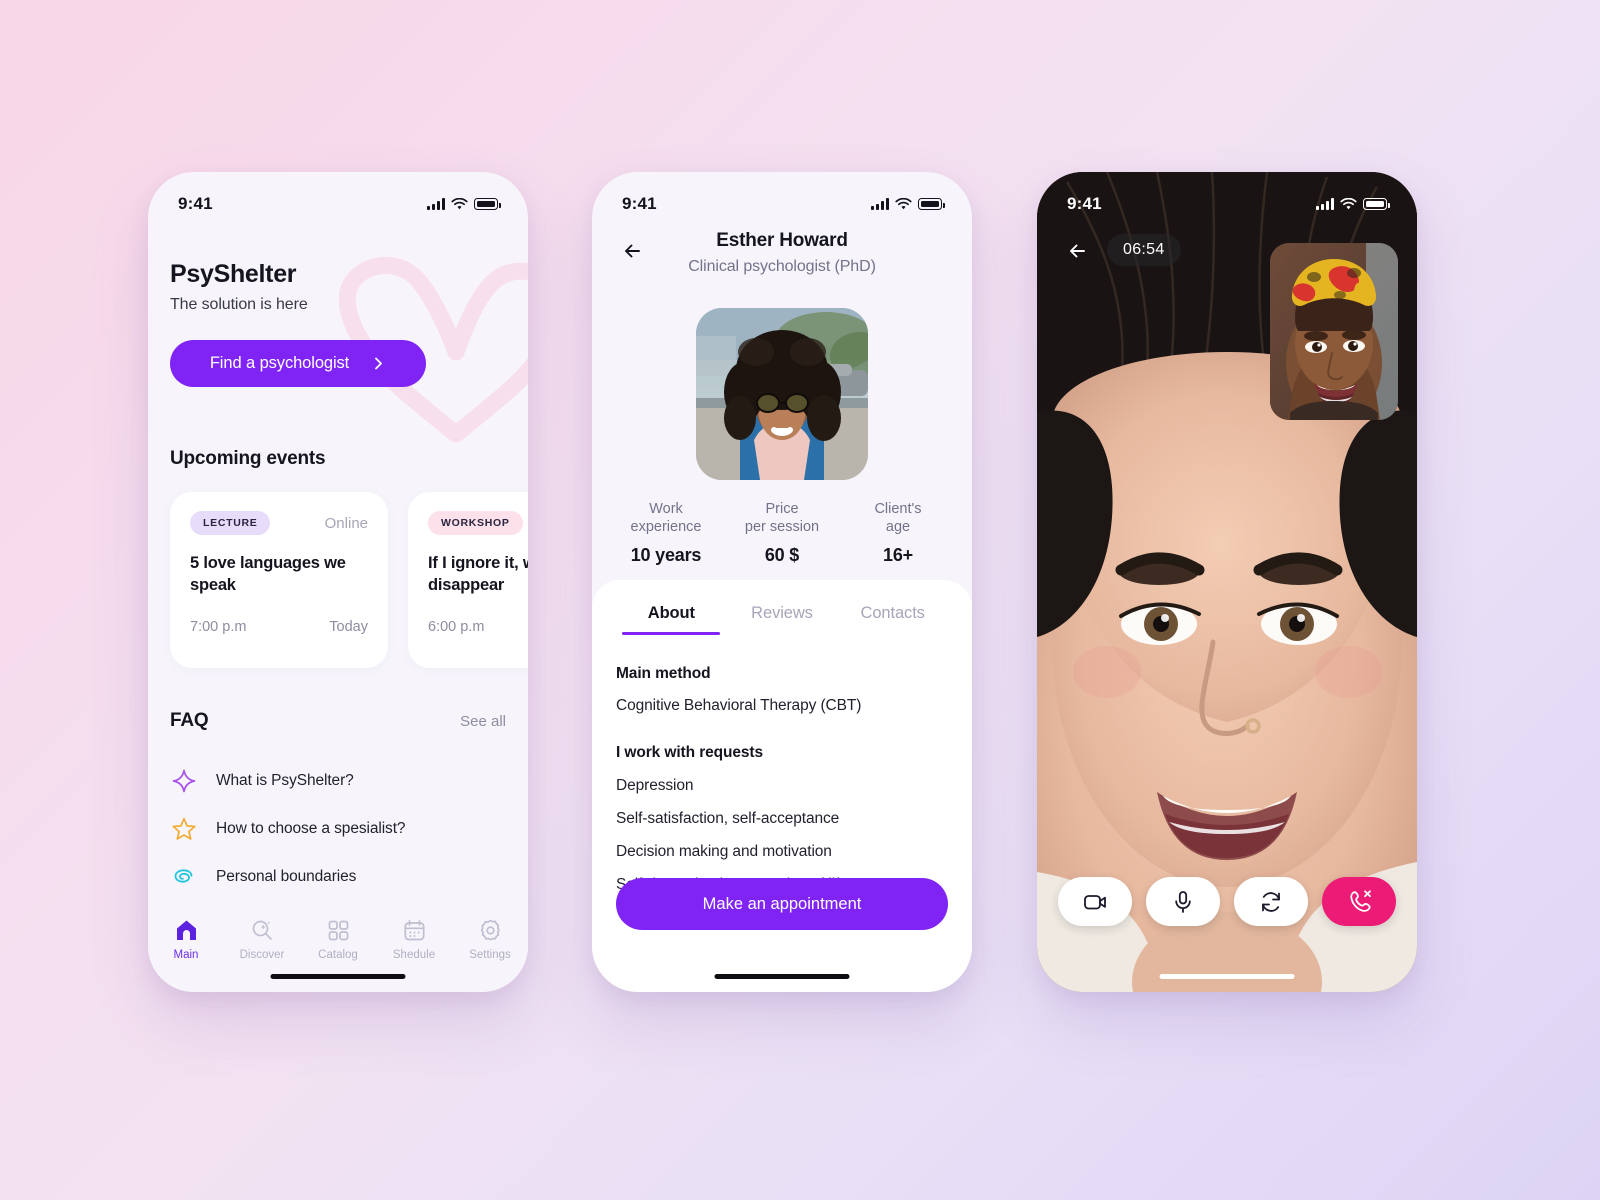  I want to click on faq-item-label: Personal boundaries, so click(286, 876).